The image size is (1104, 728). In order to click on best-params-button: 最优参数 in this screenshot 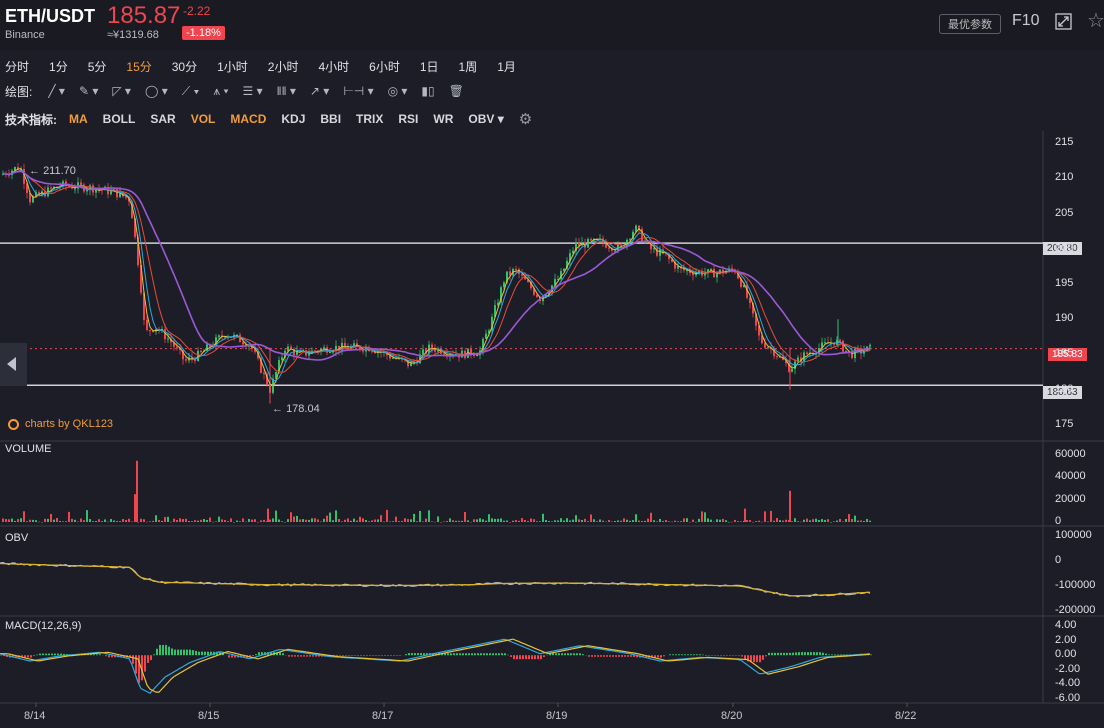, I will do `click(970, 24)`.